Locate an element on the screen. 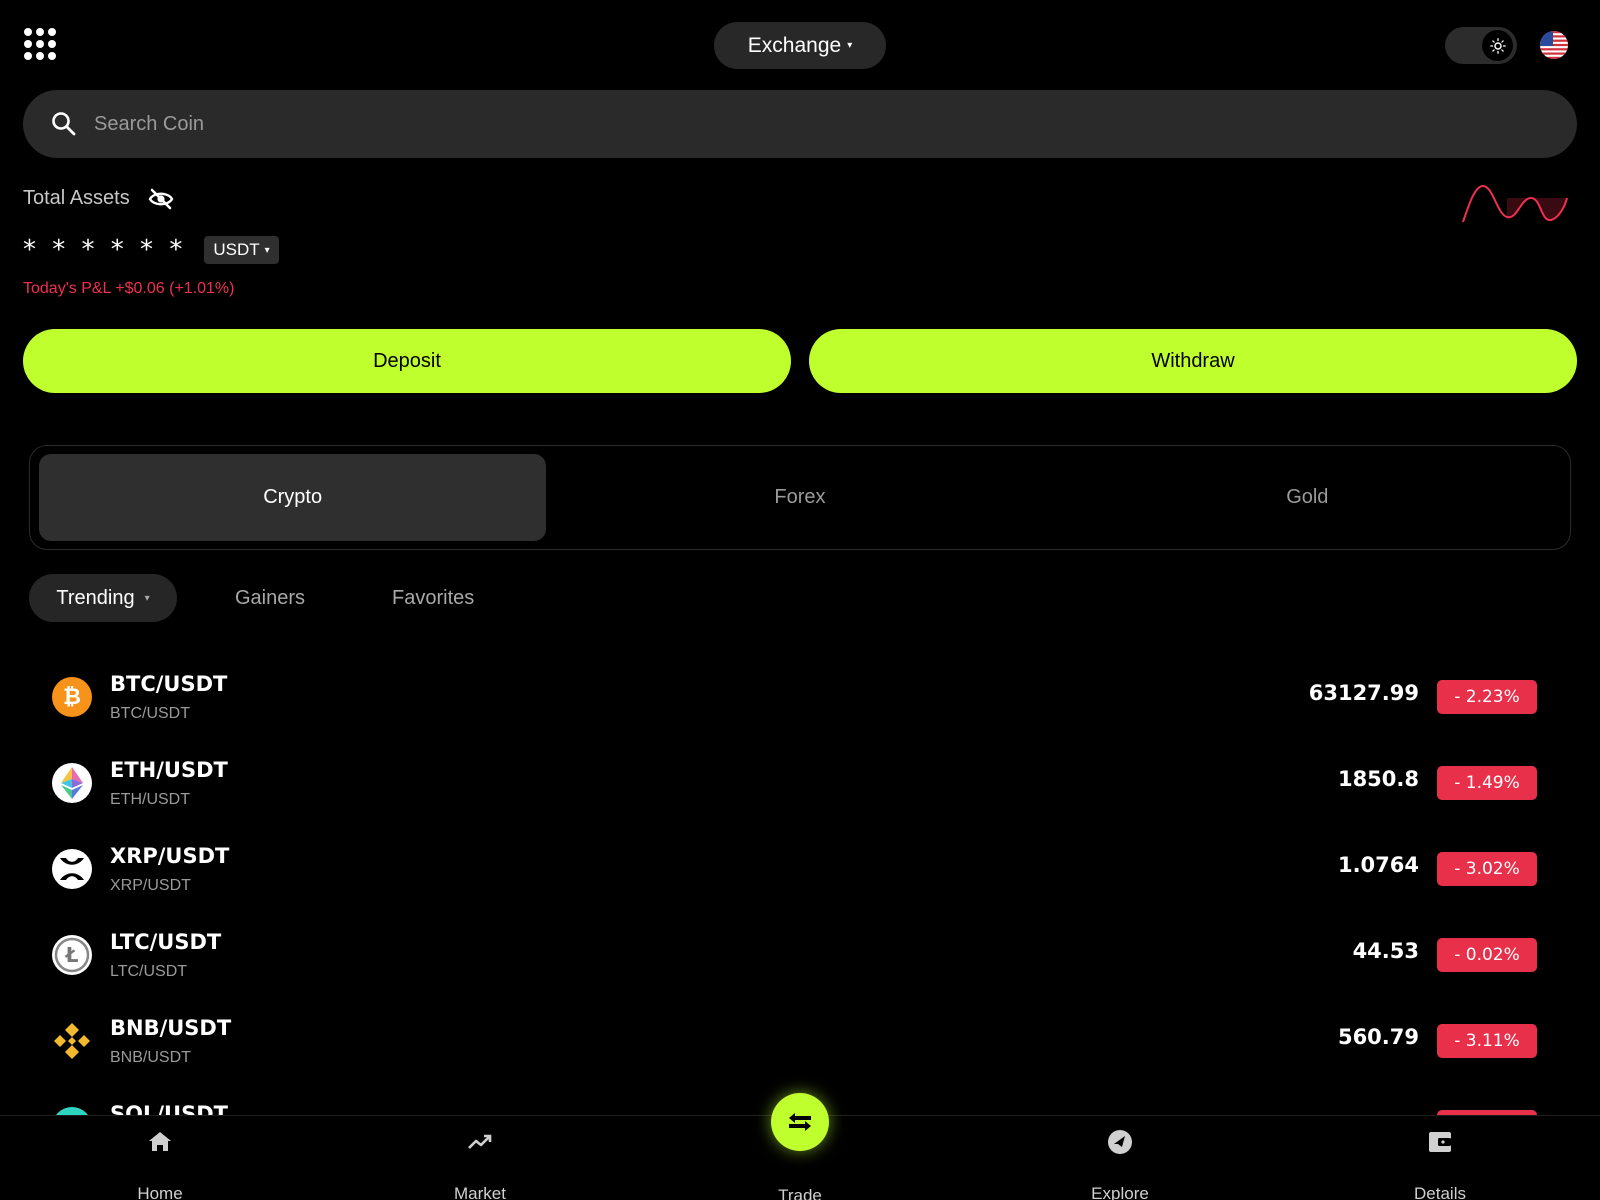 This screenshot has height=1200, width=1600. assets-value-row: * * * * * * USDT ▾ is located at coordinates (151, 250).